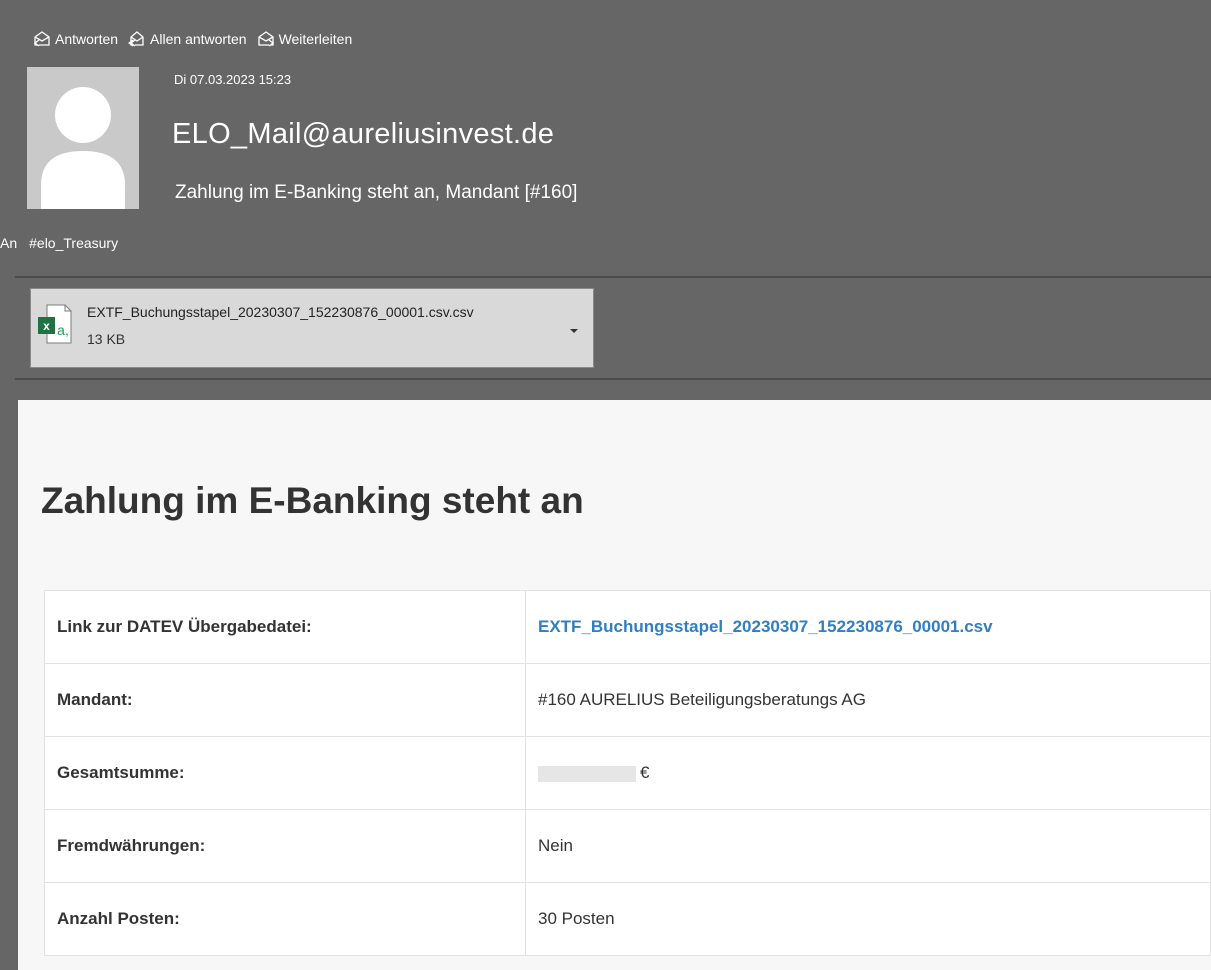 This screenshot has height=970, width=1211. Describe the element at coordinates (587, 773) in the screenshot. I see `redacted-amount` at that location.